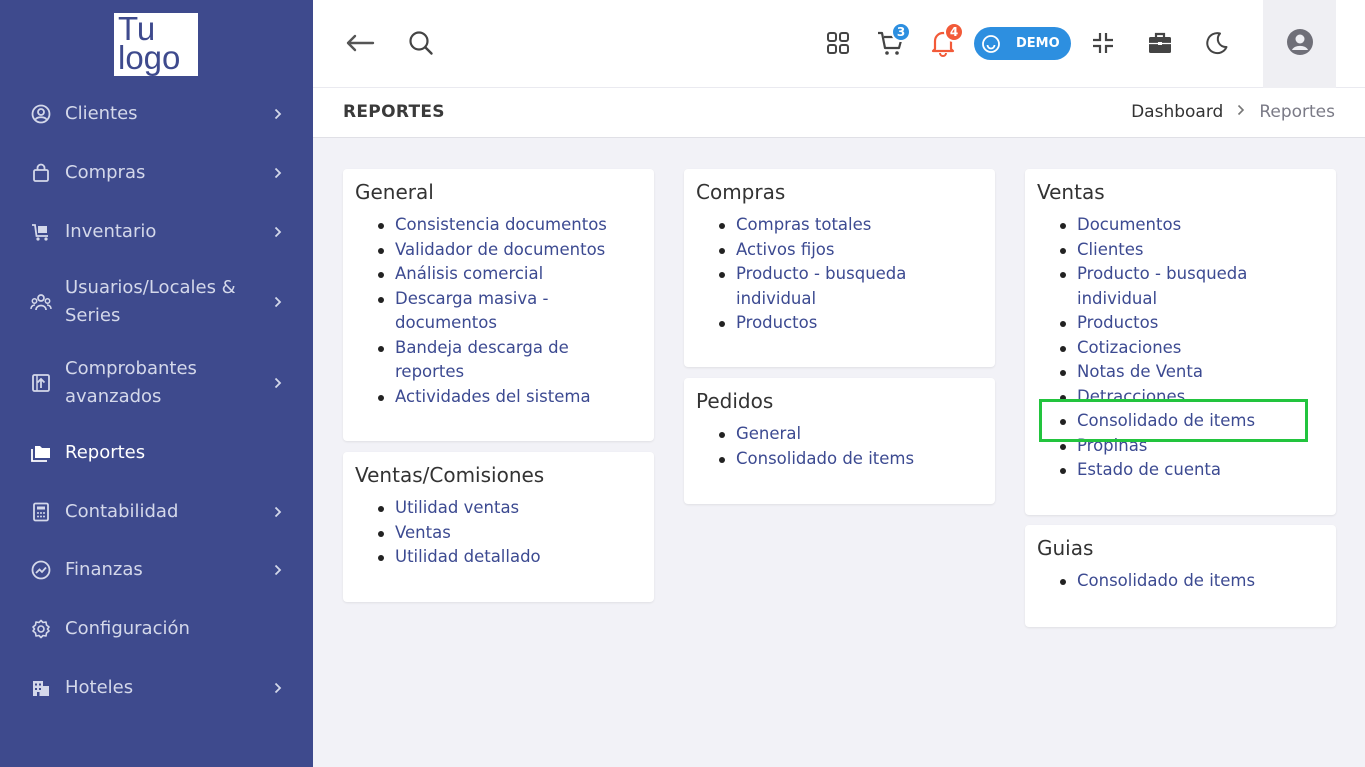  I want to click on topbar: 3 4 DEMO, so click(839, 44).